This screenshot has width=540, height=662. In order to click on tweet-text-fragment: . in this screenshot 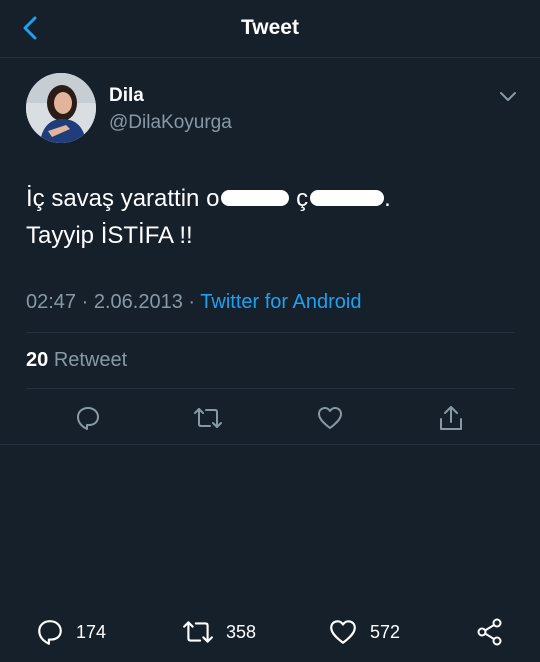, I will do `click(387, 198)`.